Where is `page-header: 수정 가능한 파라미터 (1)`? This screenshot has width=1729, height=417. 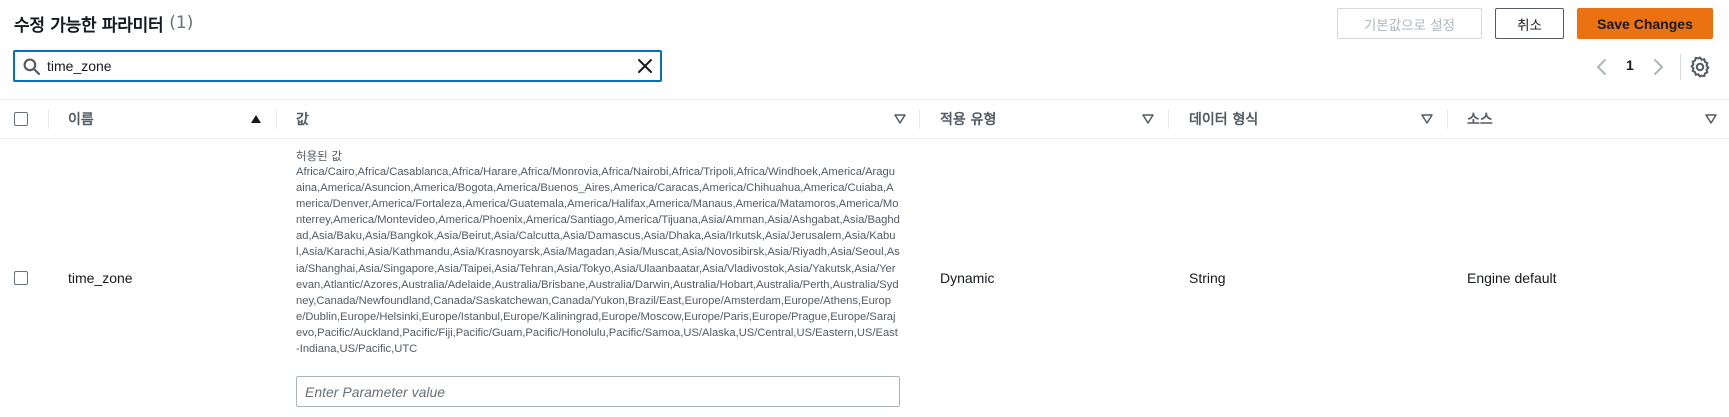 page-header: 수정 가능한 파라미터 (1) is located at coordinates (103, 23).